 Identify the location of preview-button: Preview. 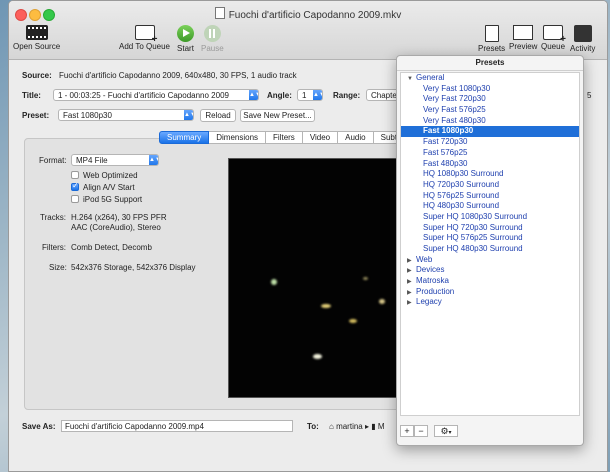
(523, 38).